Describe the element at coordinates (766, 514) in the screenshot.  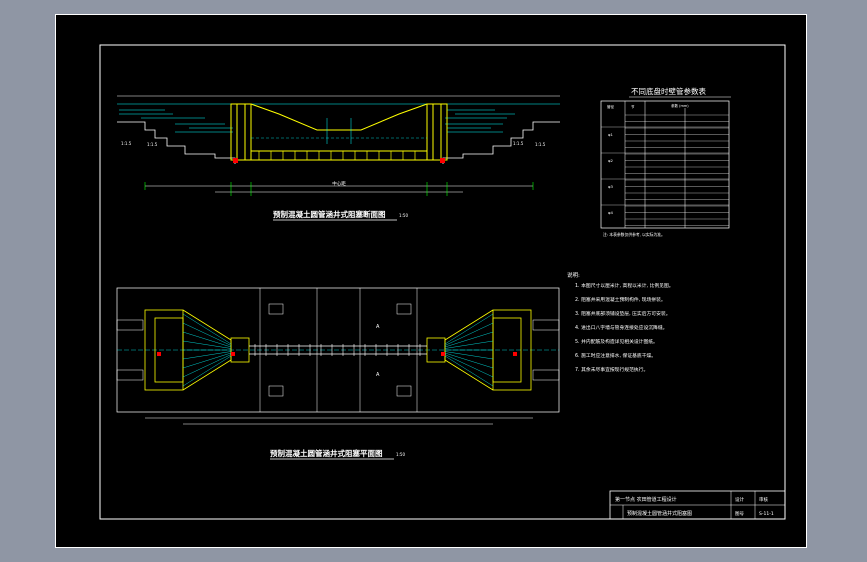
I see `title-block-sheet-no: S-11-1` at that location.